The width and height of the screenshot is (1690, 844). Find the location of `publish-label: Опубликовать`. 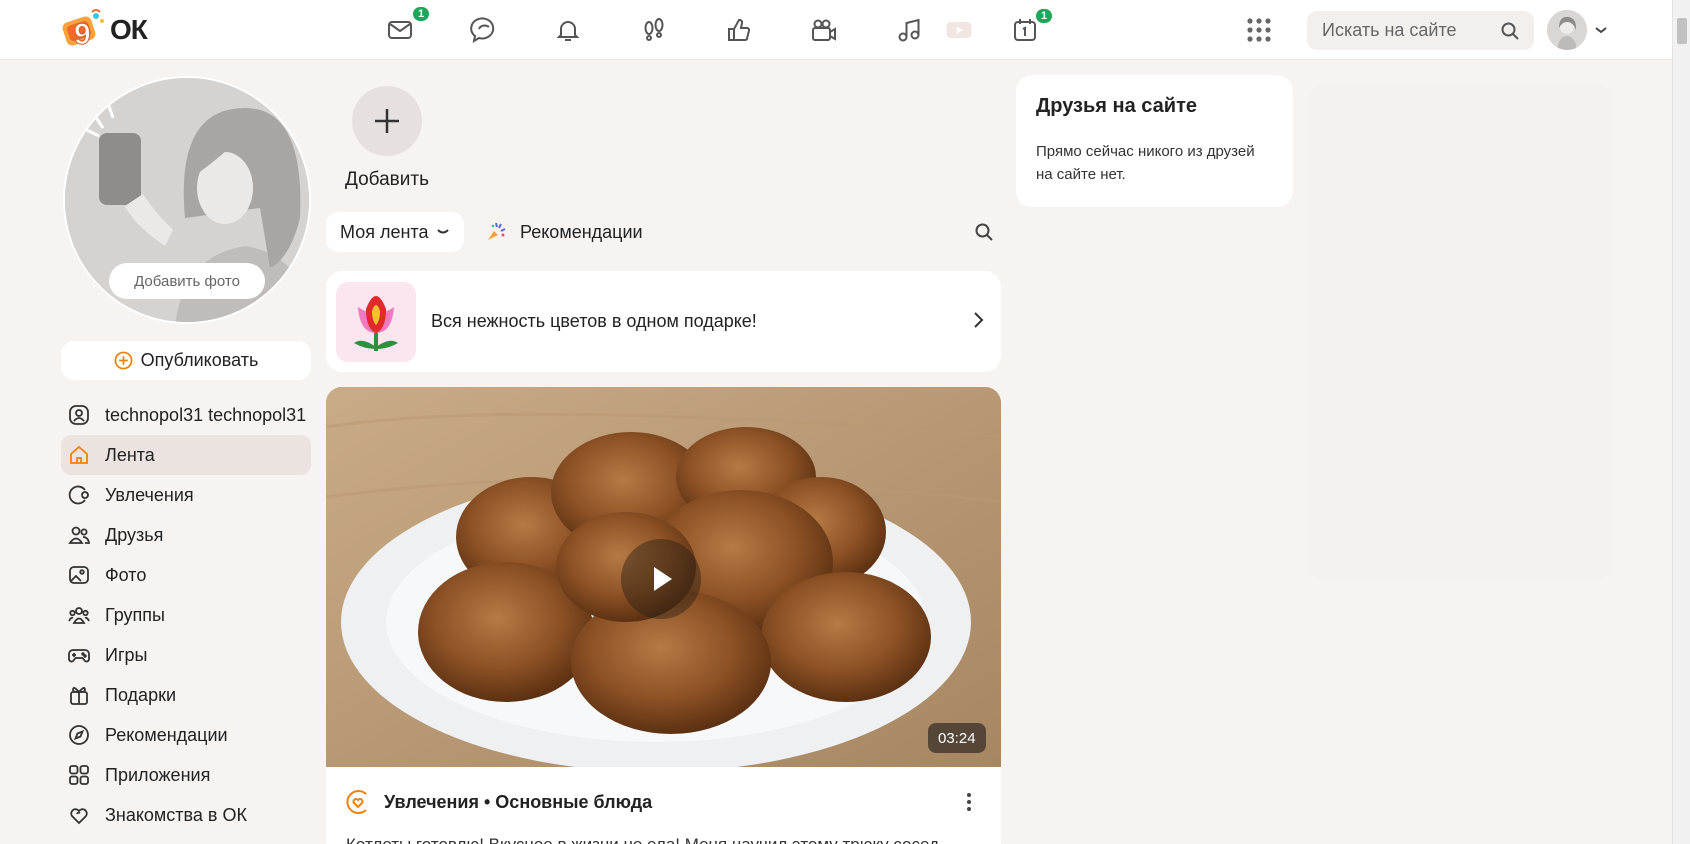

publish-label: Опубликовать is located at coordinates (199, 360).